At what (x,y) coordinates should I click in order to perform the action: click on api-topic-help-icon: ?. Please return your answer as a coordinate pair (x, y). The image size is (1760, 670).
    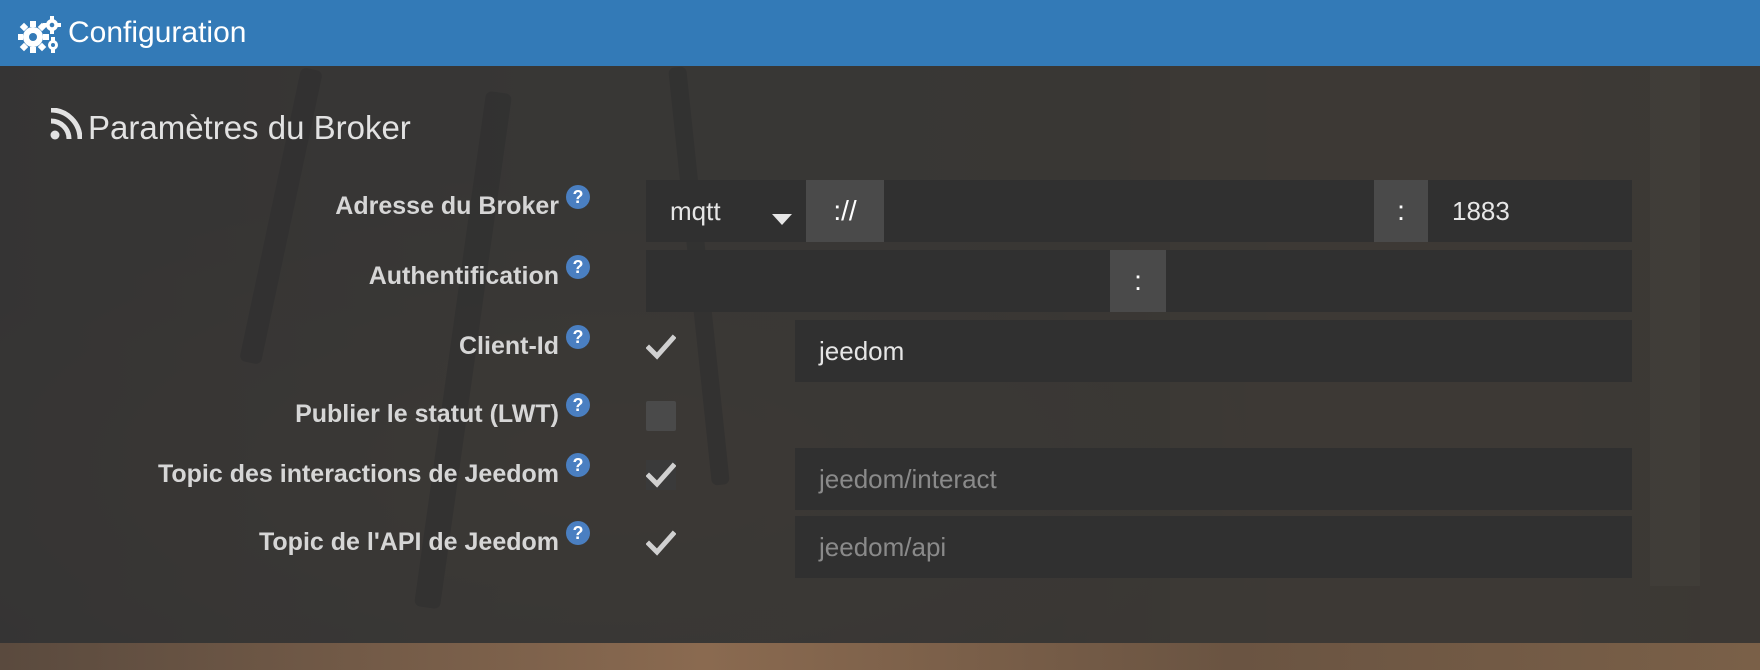
    Looking at the image, I should click on (578, 533).